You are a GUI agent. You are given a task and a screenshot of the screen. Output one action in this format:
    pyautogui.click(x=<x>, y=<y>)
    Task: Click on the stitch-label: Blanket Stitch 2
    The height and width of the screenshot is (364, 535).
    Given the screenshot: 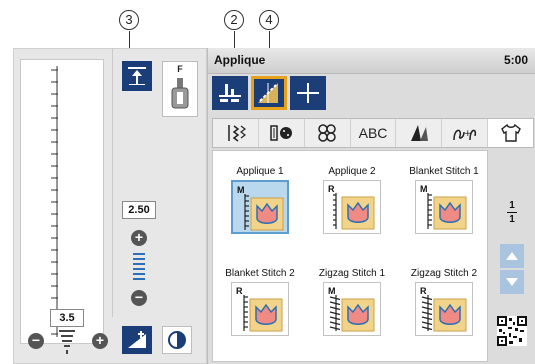 What is the action you would take?
    pyautogui.click(x=260, y=273)
    